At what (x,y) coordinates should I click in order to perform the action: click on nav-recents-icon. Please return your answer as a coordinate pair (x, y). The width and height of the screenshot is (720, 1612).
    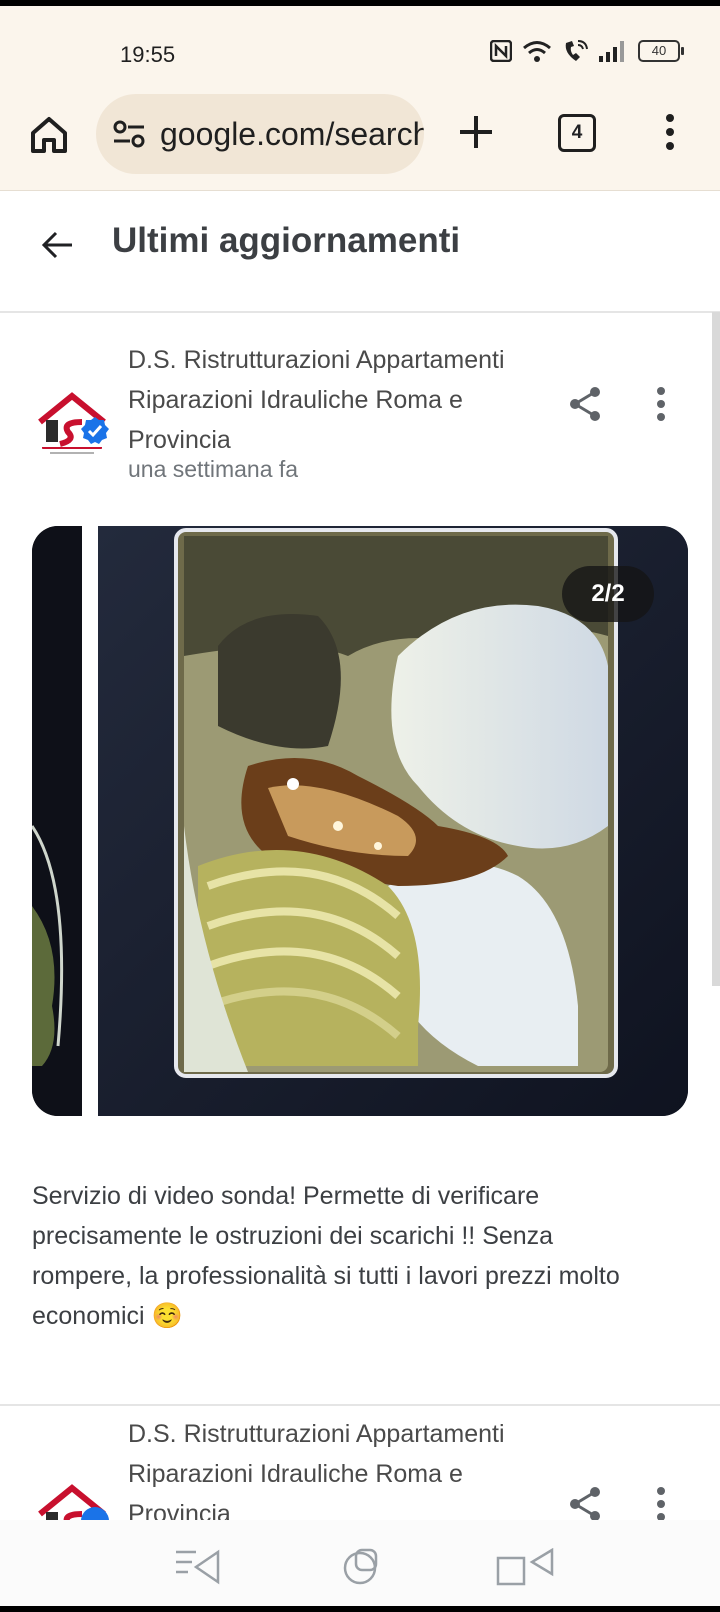
    Looking at the image, I should click on (526, 1568).